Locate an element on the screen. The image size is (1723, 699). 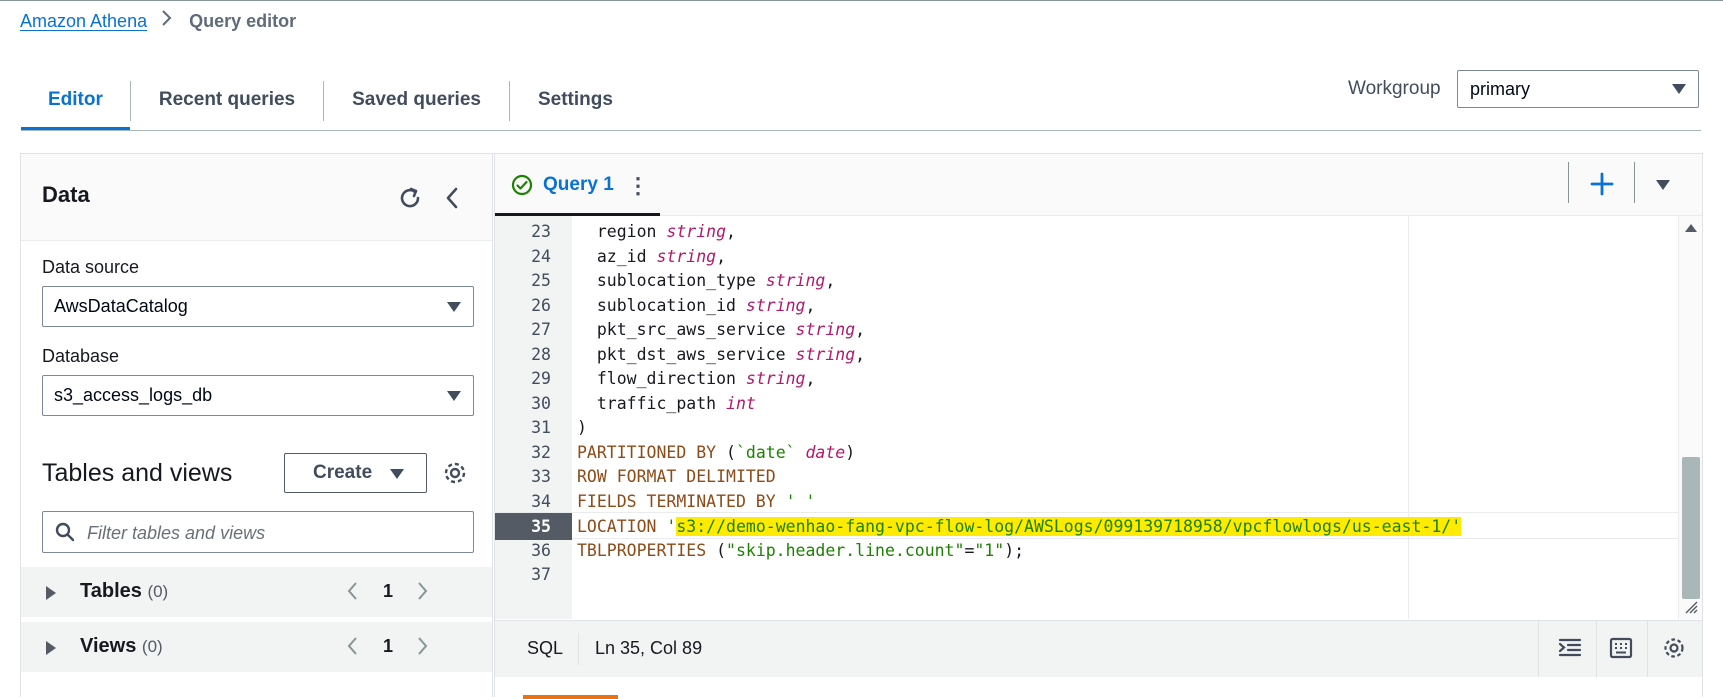
breadcrumb: Amazon Athena Query editor is located at coordinates (158, 21).